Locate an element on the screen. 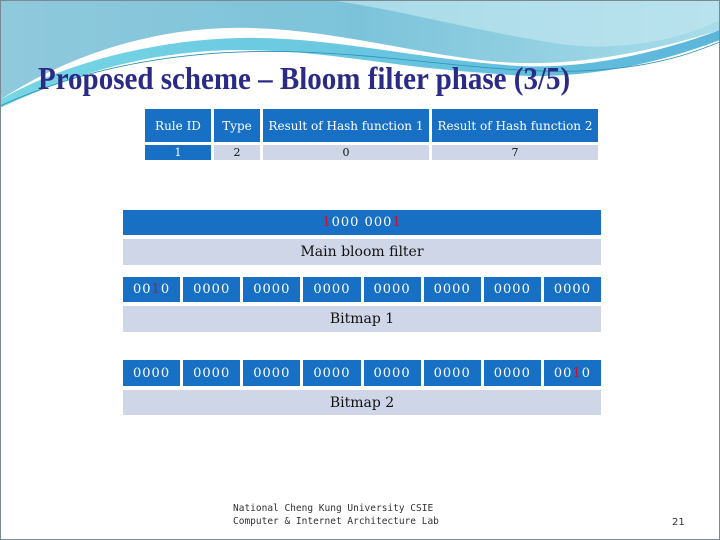 The width and height of the screenshot is (720, 540). bitmap1-cells: 00 1 0 0000 0000 0000 0000 0000 0000 0000 is located at coordinates (362, 289).